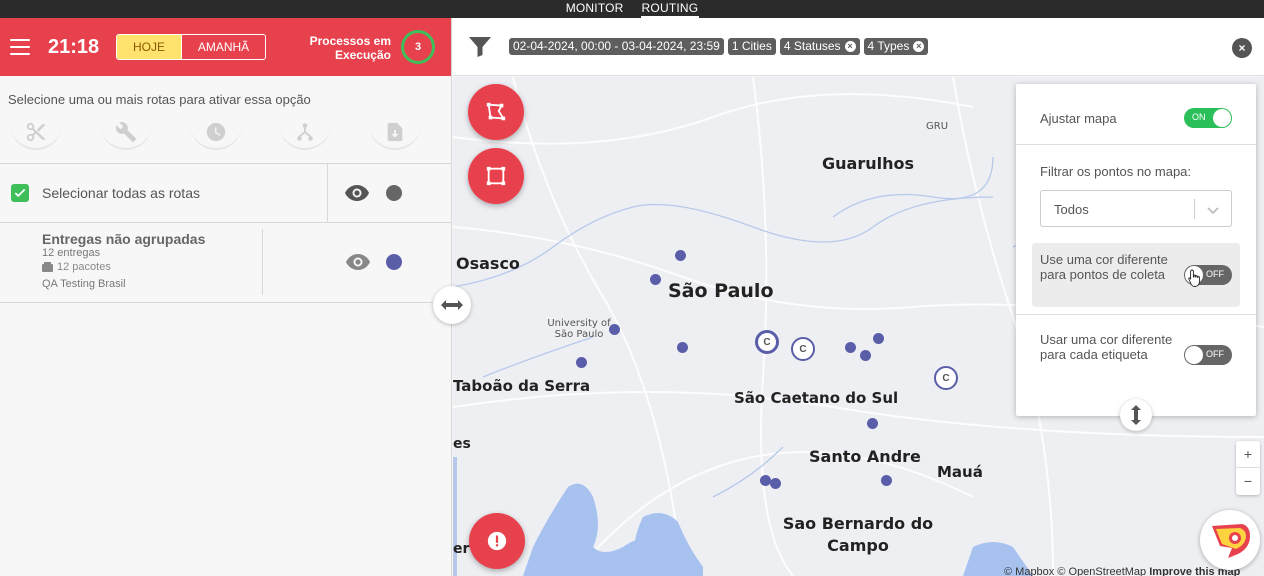 The height and width of the screenshot is (576, 1264). Describe the element at coordinates (418, 47) in the screenshot. I see `processes-count-badge: 3` at that location.